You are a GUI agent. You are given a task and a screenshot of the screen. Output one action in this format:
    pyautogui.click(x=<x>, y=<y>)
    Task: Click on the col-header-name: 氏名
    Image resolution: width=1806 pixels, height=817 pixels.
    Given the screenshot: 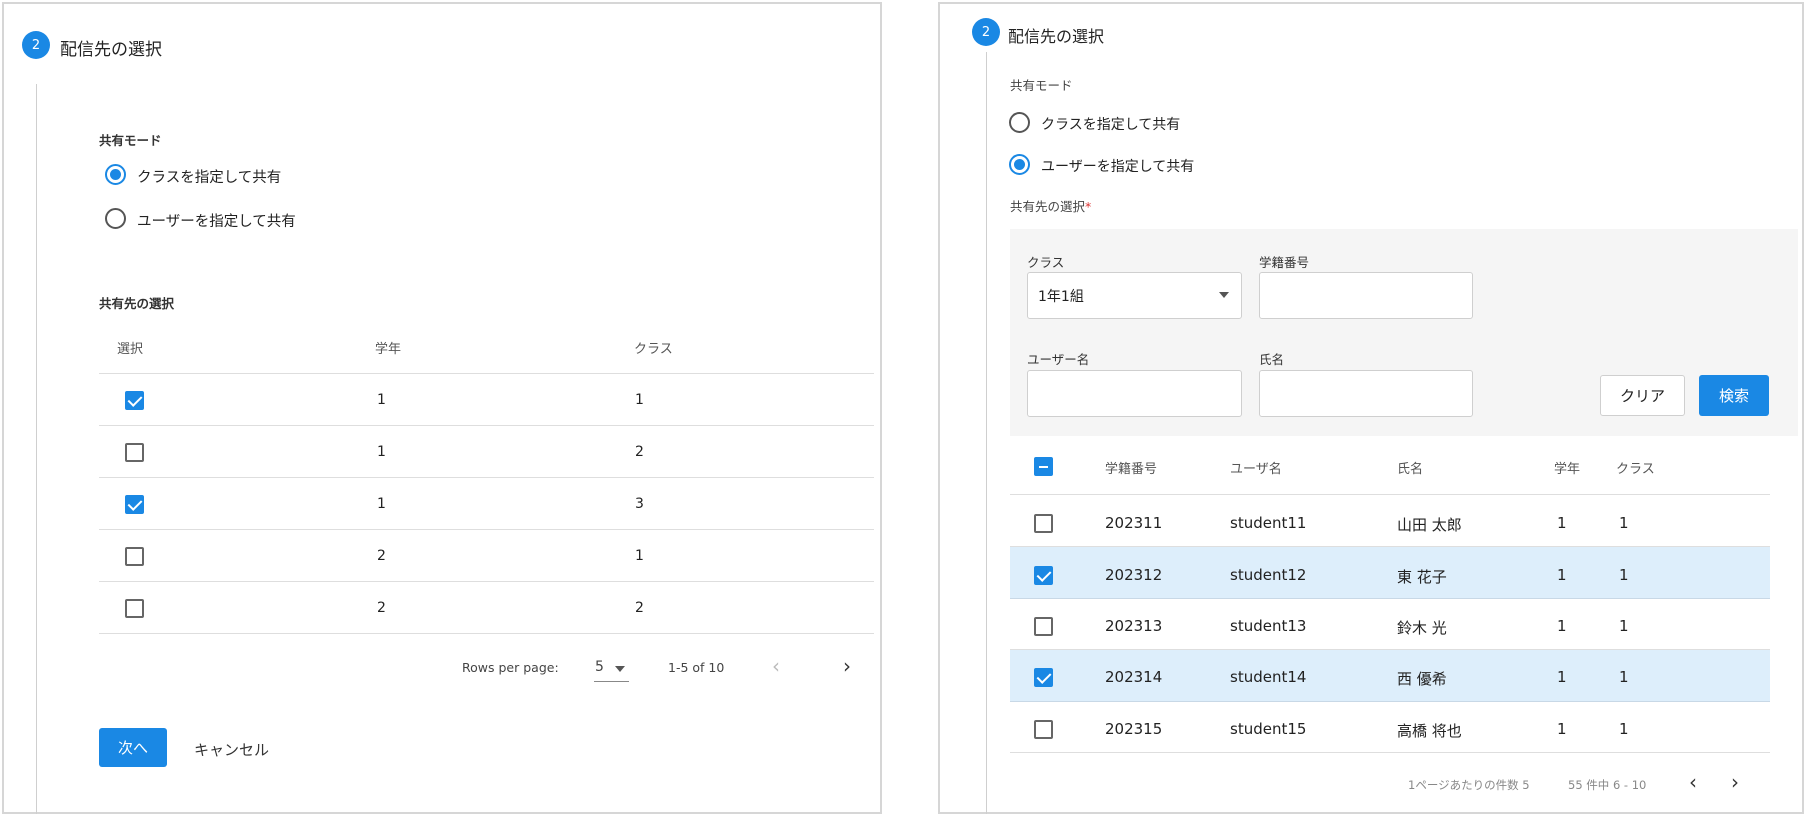 What is the action you would take?
    pyautogui.click(x=1410, y=469)
    